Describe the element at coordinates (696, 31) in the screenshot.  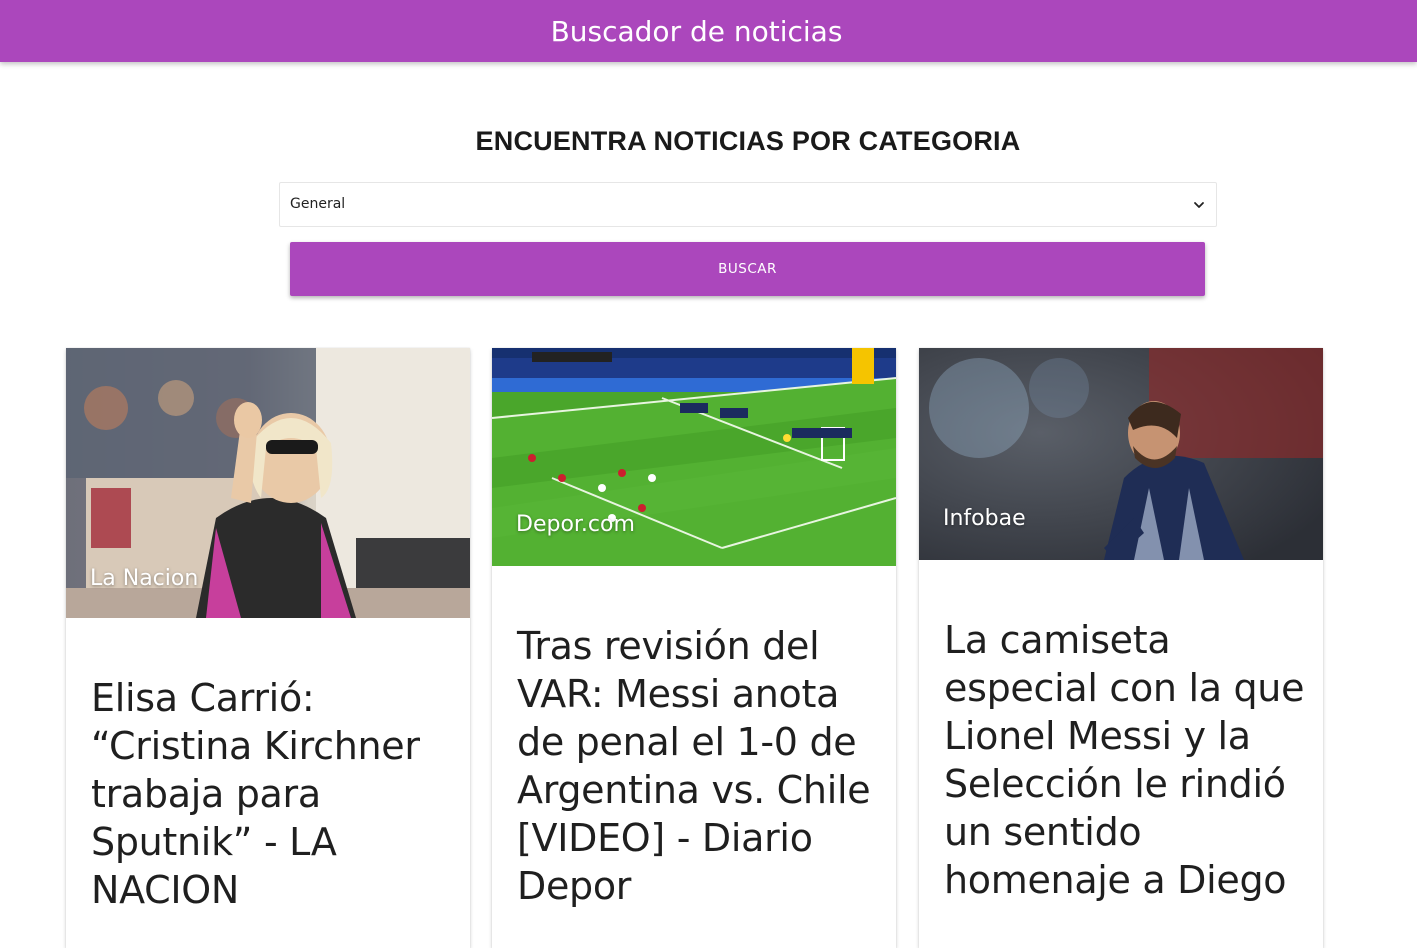
I see `app-title: Buscador de noticias` at that location.